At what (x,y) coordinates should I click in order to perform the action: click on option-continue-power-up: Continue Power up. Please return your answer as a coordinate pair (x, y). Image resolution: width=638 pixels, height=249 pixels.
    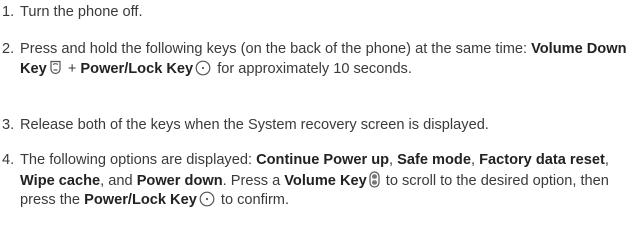
    Looking at the image, I should click on (323, 160).